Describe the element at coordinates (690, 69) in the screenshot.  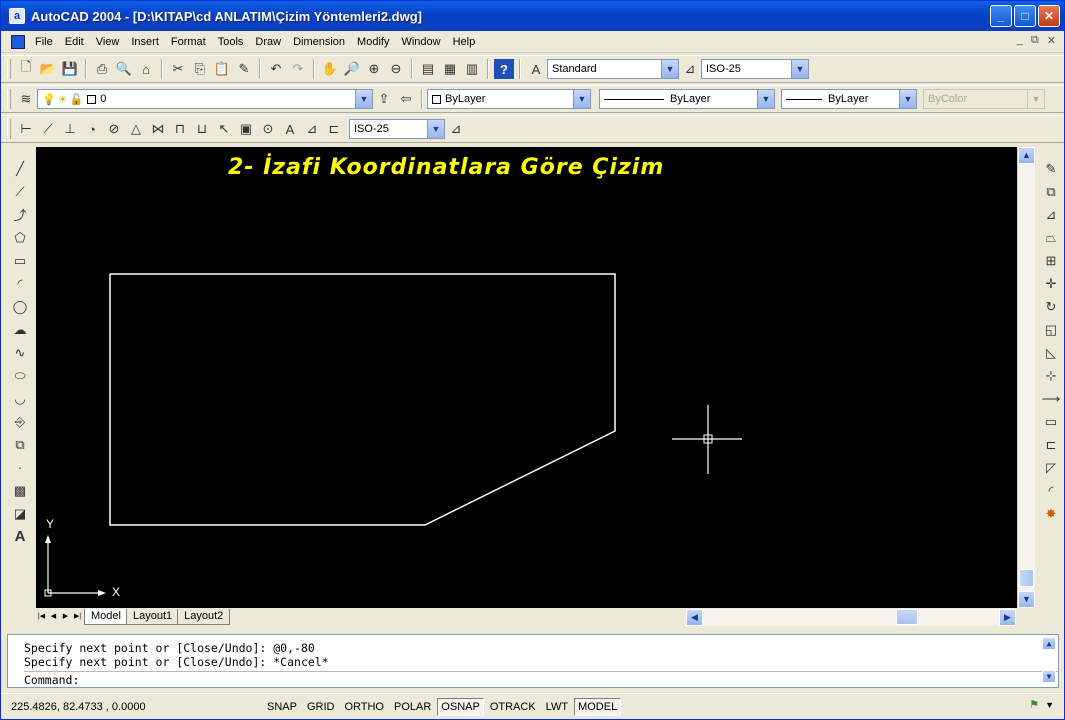
I see `dim-style-icon: ⊿` at that location.